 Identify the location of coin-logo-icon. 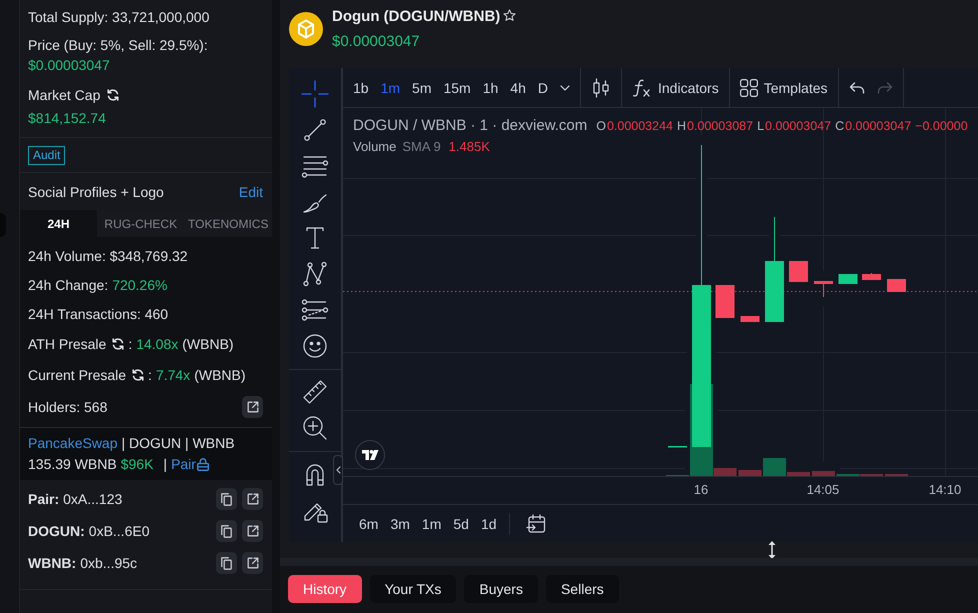
(306, 29).